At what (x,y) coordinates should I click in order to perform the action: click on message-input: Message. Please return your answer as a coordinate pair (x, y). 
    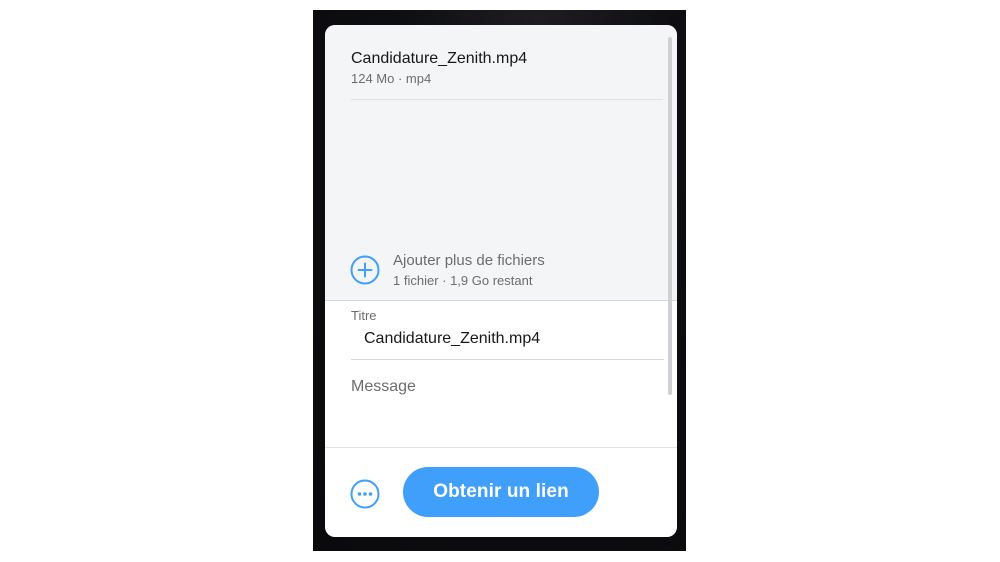
    Looking at the image, I should click on (507, 387).